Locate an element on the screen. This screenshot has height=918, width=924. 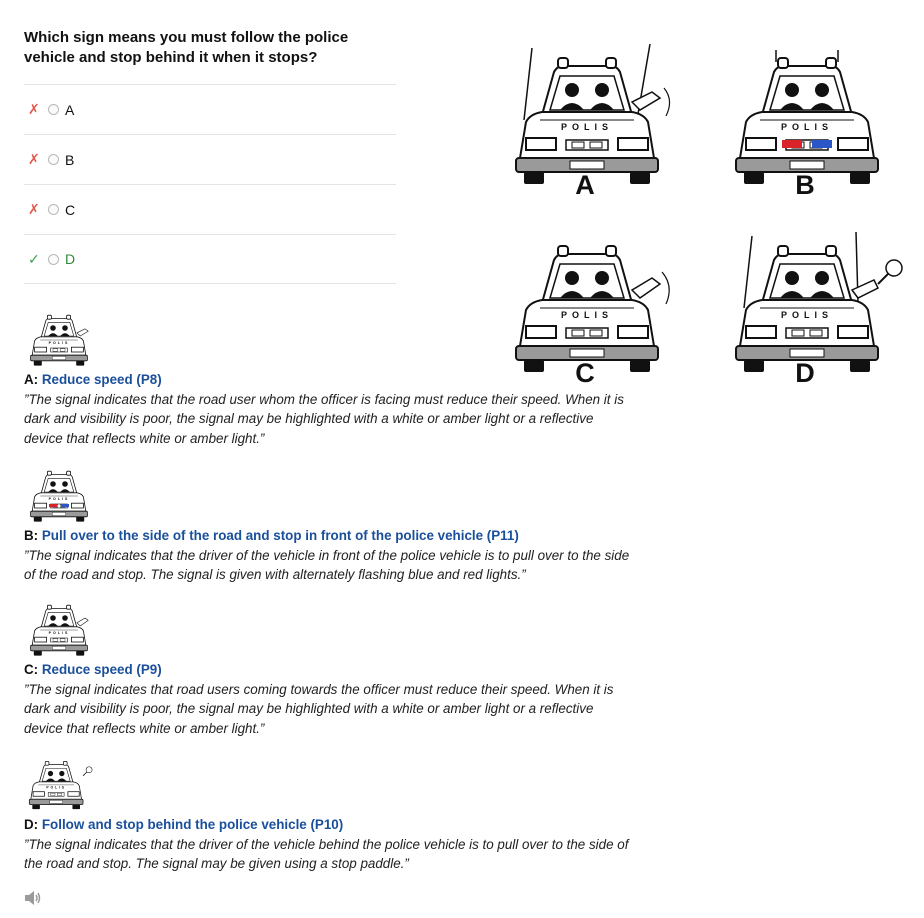
correct-mark-icon: ✓ is located at coordinates (34, 258).